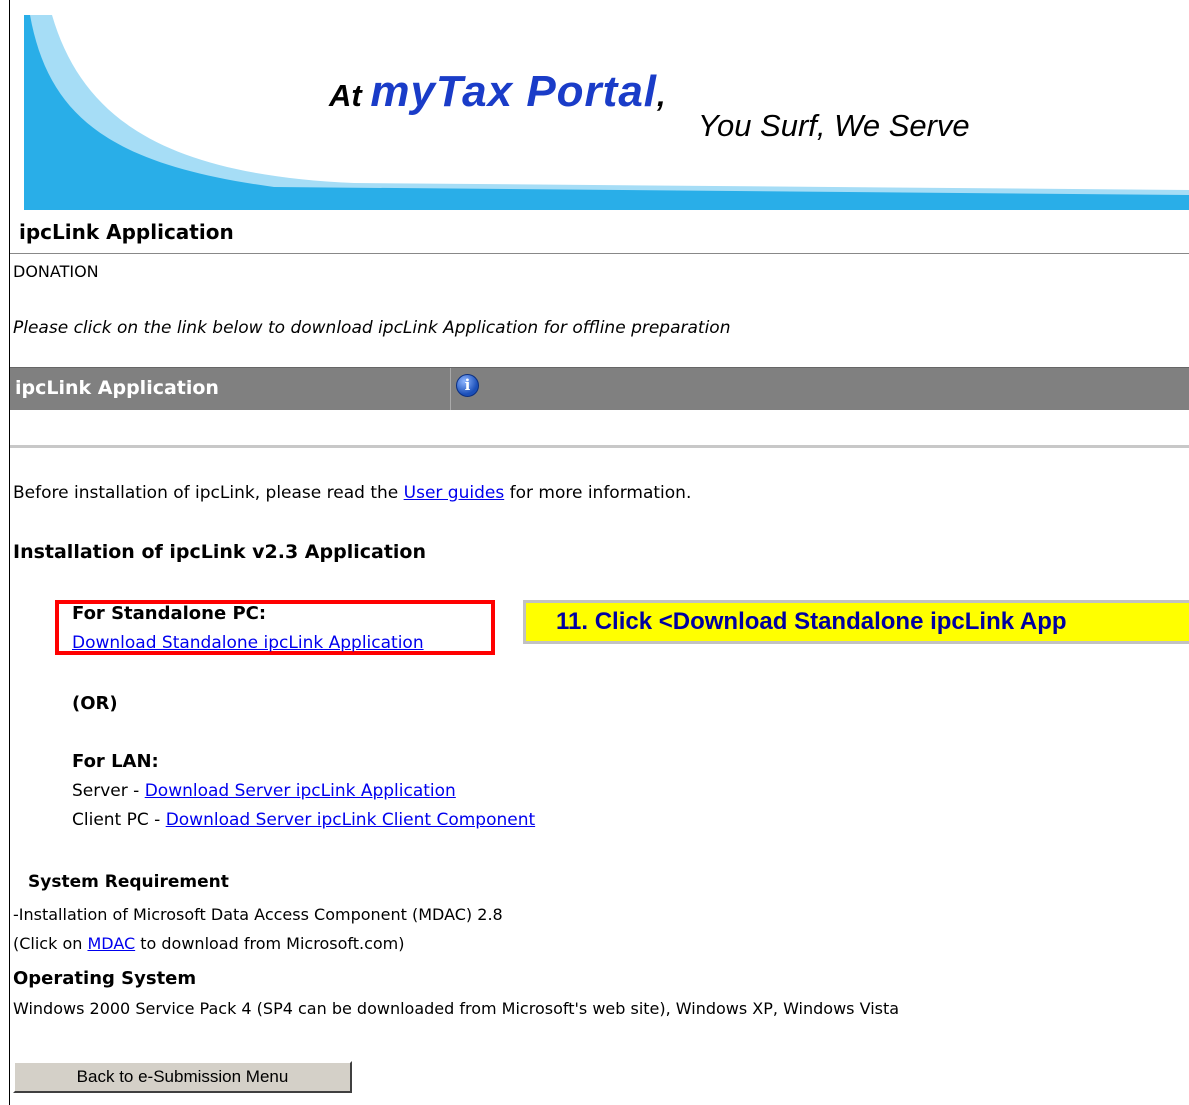 The width and height of the screenshot is (1189, 1105). I want to click on req2-before-text: (Click on, so click(50, 943).